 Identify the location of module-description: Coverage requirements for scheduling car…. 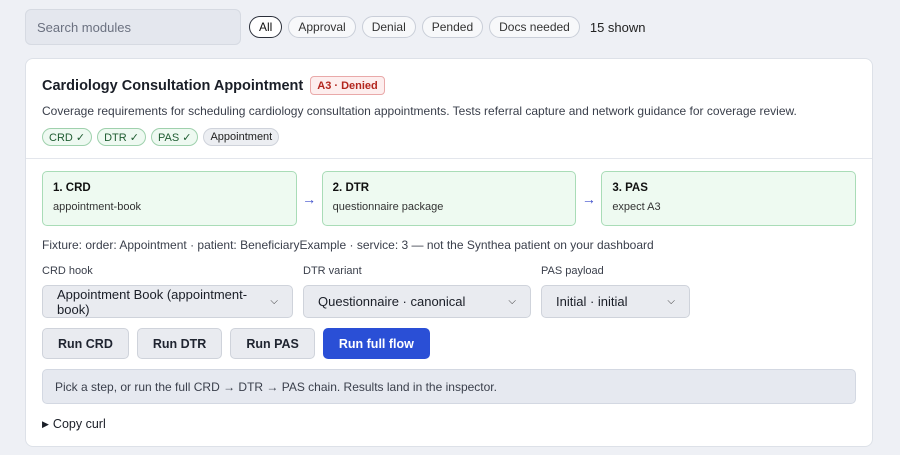
(419, 111).